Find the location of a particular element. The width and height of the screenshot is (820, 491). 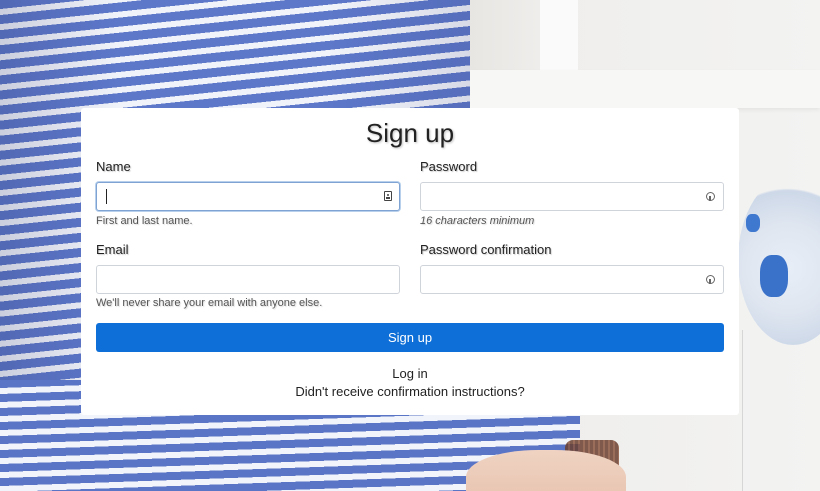

password-input is located at coordinates (572, 196).